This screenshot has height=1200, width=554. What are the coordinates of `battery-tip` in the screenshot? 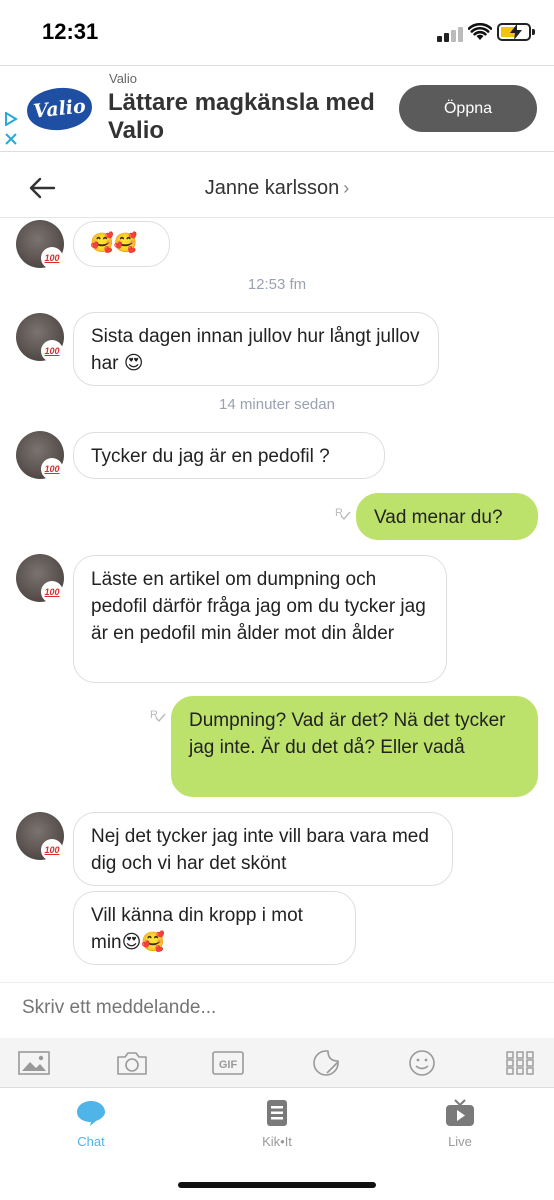 It's located at (533, 32).